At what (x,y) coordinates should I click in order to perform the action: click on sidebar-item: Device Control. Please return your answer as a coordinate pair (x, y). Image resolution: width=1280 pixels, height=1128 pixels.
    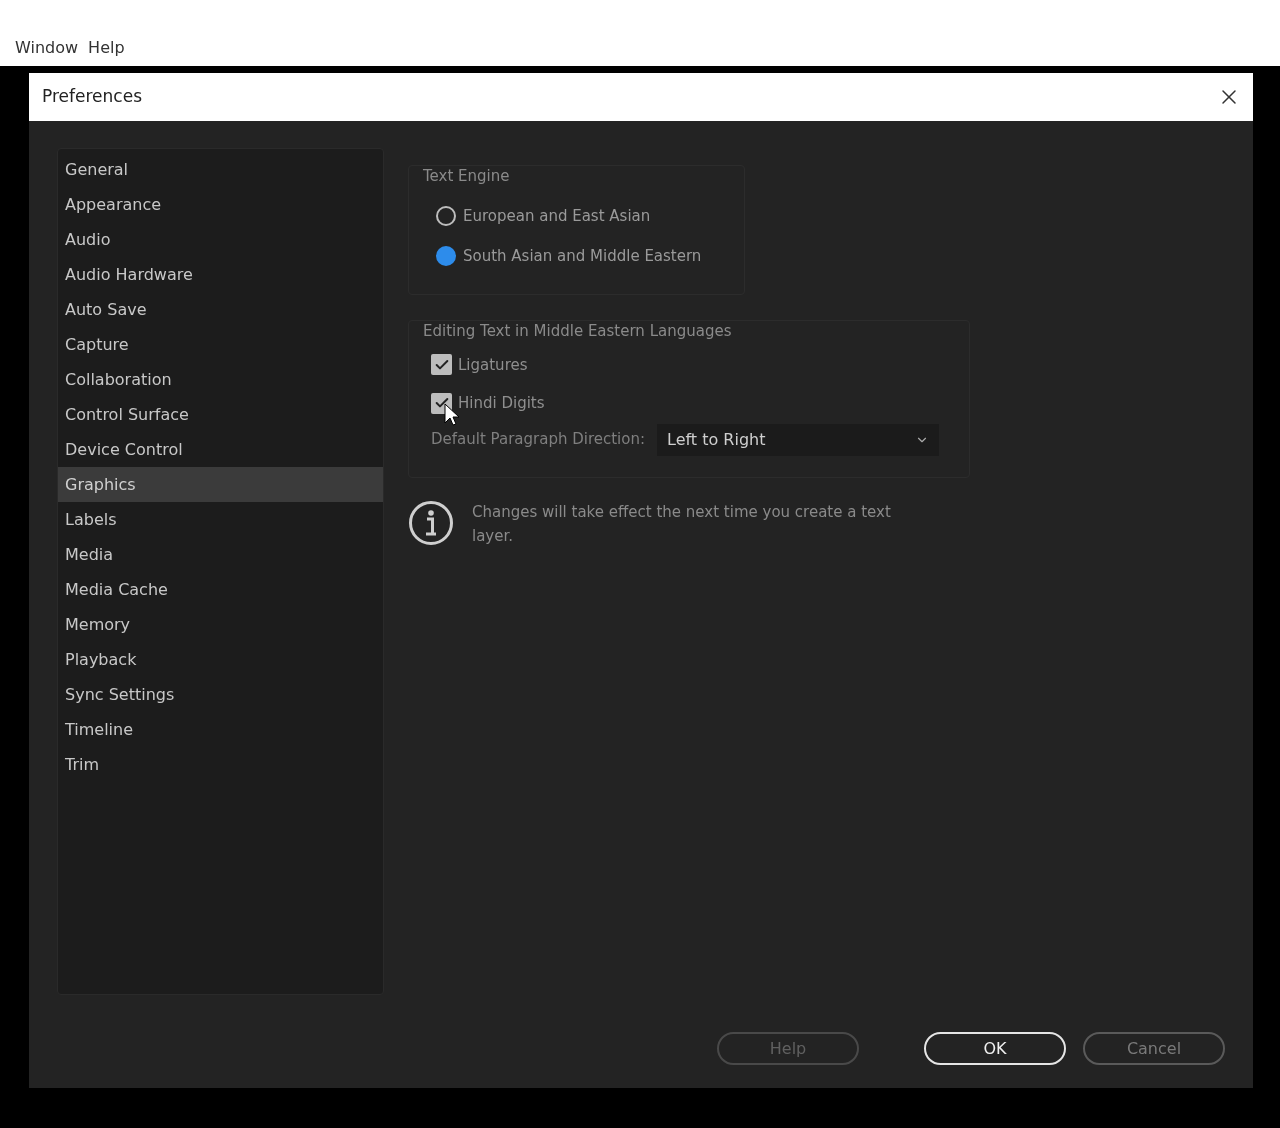
    Looking at the image, I should click on (220, 449).